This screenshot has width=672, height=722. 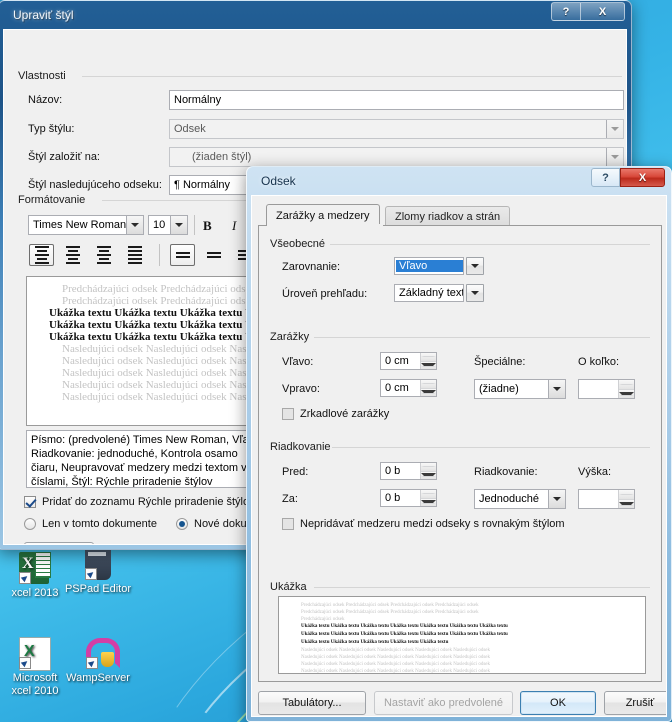 I want to click on general-group-line, so click(x=490, y=244).